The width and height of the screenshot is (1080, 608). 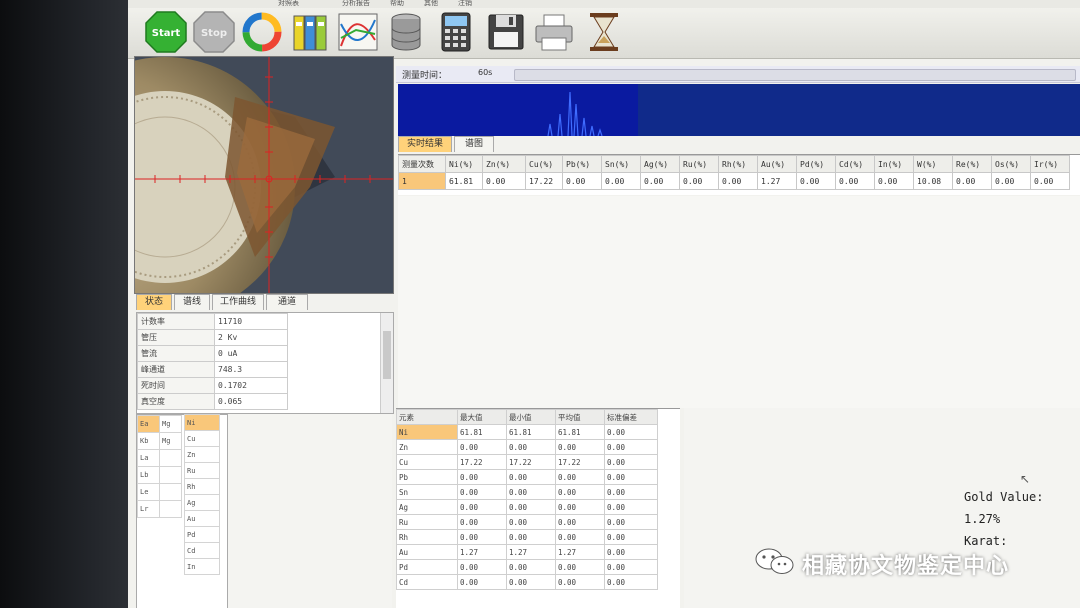 I want to click on library-button, so click(x=310, y=32).